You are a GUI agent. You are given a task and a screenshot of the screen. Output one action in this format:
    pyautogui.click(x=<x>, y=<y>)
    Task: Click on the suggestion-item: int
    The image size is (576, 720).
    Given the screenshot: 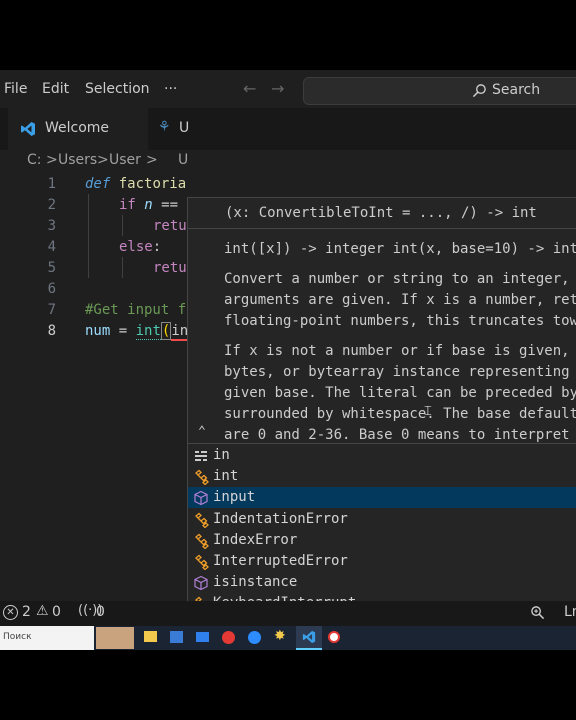 What is the action you would take?
    pyautogui.click(x=382, y=476)
    